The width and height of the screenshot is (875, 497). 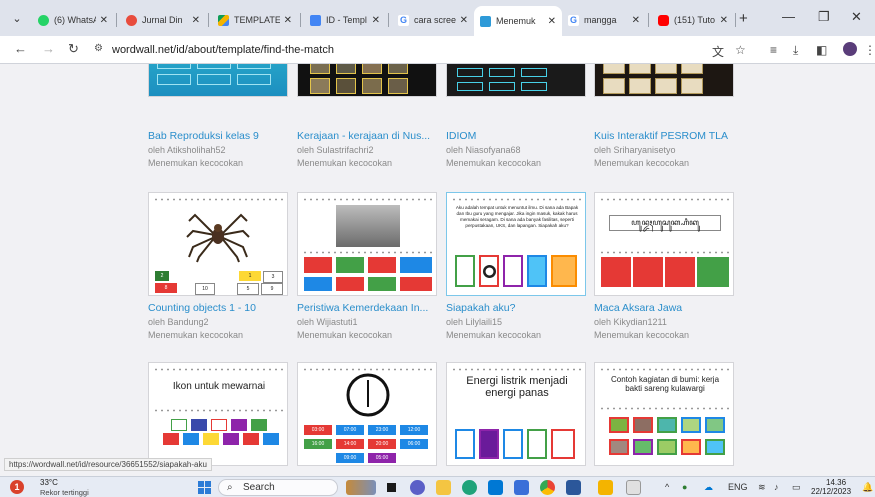 What do you see at coordinates (202, 308) in the screenshot?
I see `card-title: Counting objects 1 - 10` at bounding box center [202, 308].